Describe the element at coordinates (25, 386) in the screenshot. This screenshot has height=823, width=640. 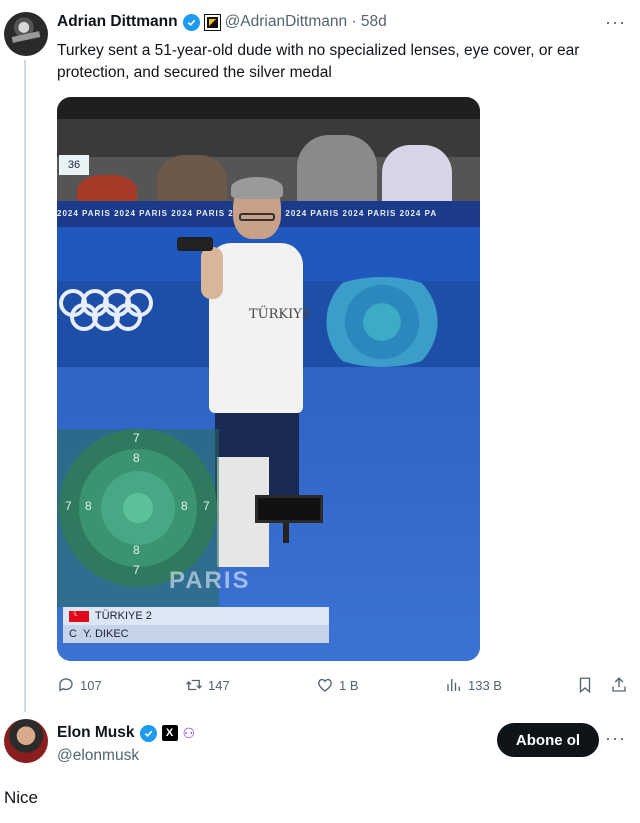
I see `thread-connector-line` at that location.